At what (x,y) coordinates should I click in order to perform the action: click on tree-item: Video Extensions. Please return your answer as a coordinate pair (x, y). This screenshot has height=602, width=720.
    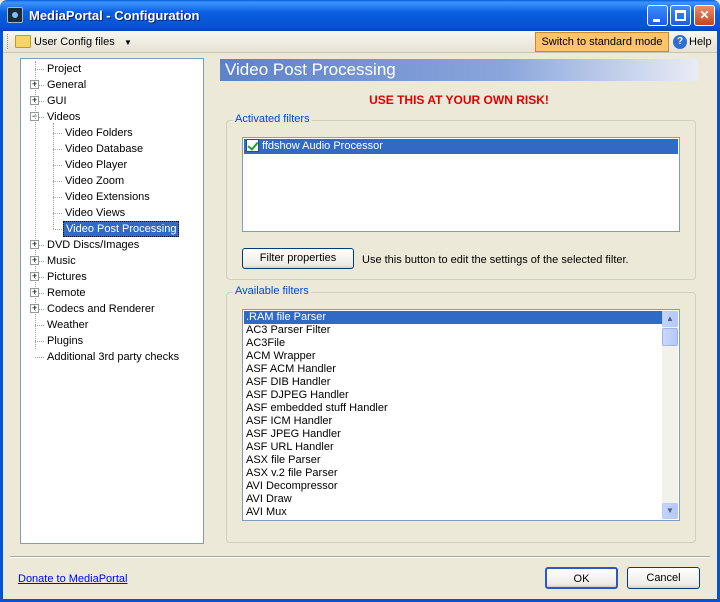
    Looking at the image, I should click on (112, 197).